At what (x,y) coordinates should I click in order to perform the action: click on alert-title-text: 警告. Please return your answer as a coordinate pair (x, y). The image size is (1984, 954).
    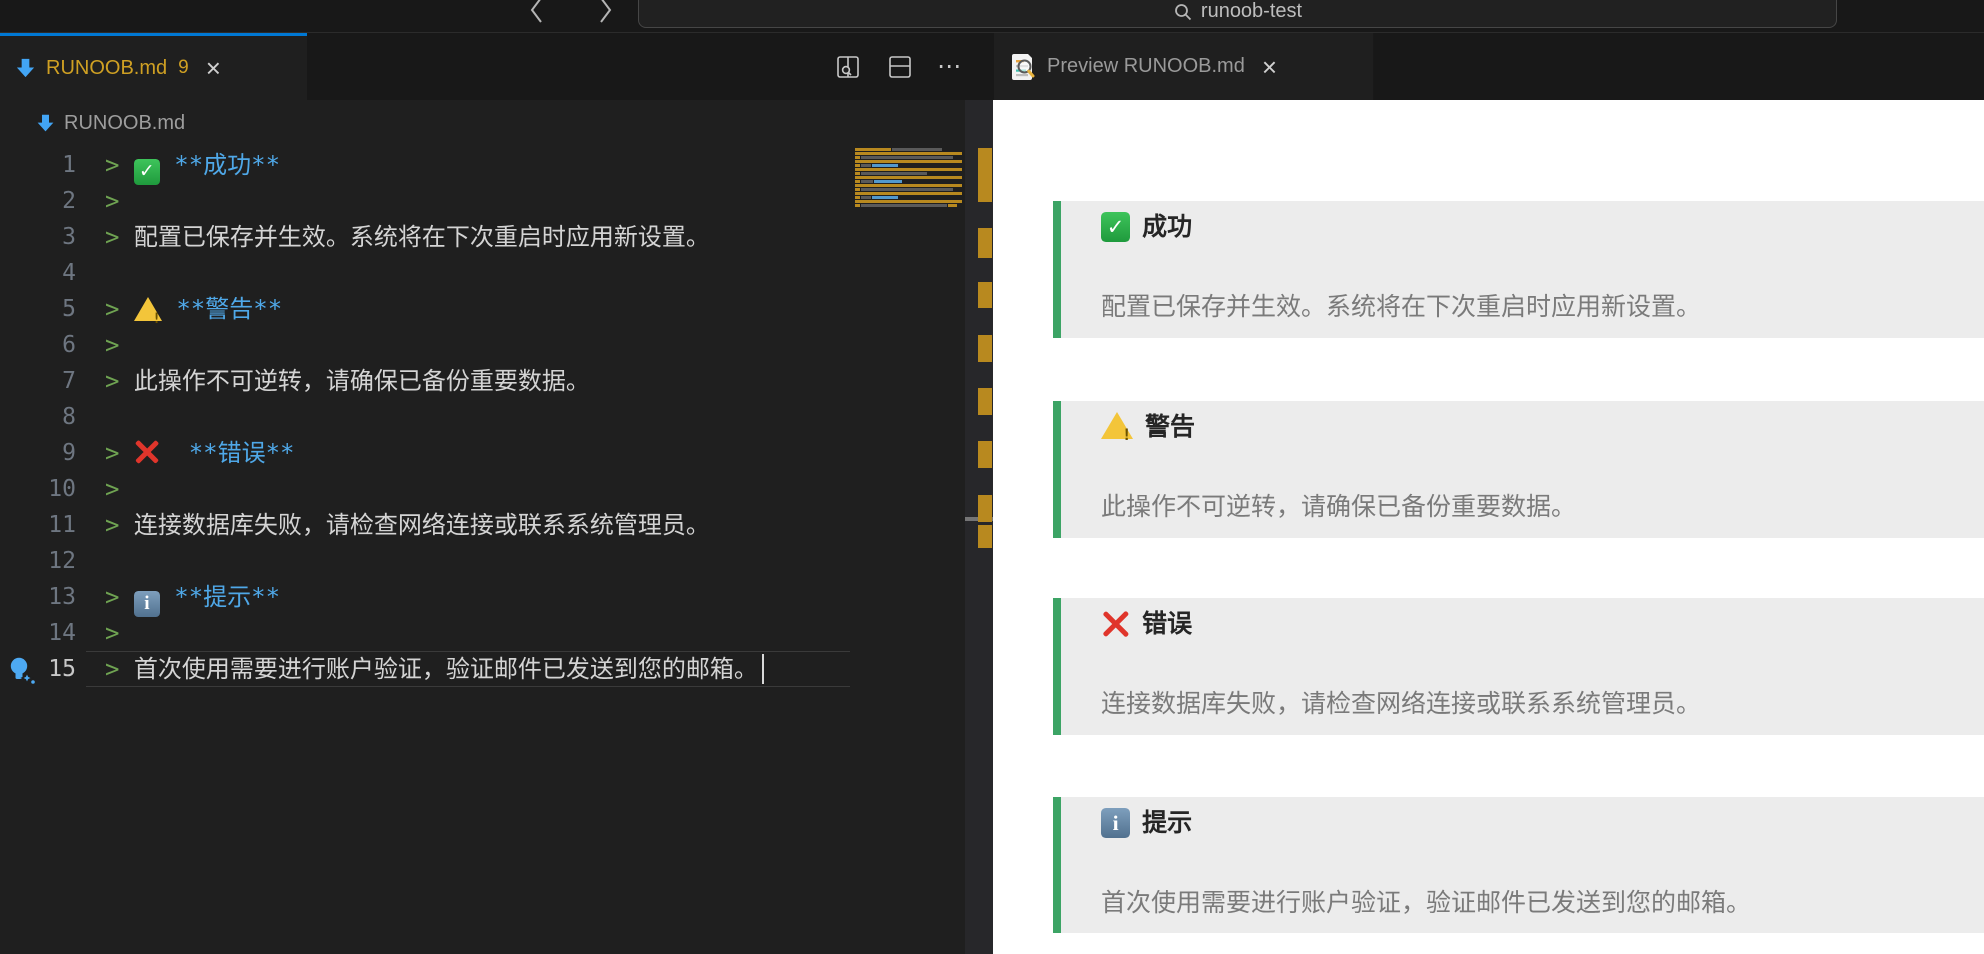
    Looking at the image, I should click on (1170, 427).